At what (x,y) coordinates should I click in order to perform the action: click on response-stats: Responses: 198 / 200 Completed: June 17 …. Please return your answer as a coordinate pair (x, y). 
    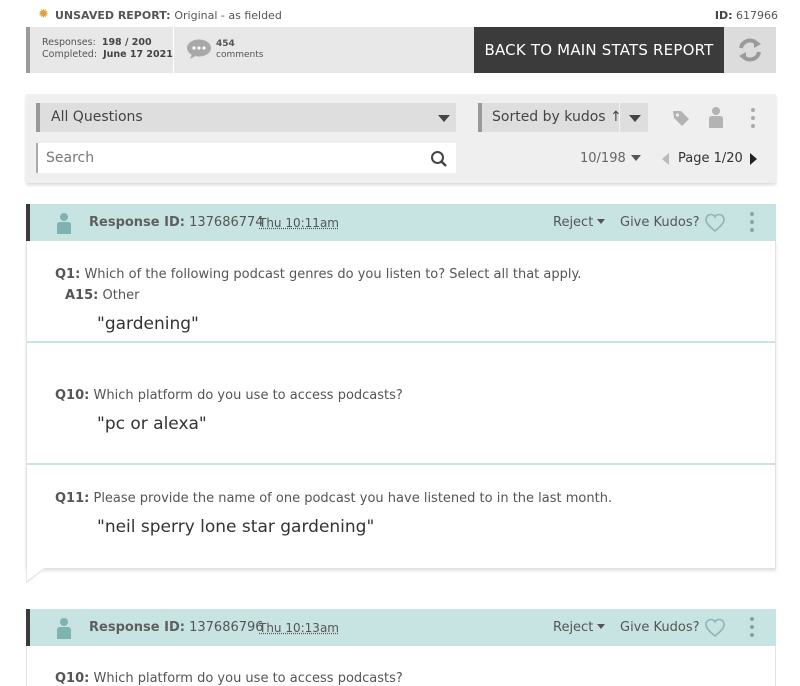
    Looking at the image, I should click on (107, 49).